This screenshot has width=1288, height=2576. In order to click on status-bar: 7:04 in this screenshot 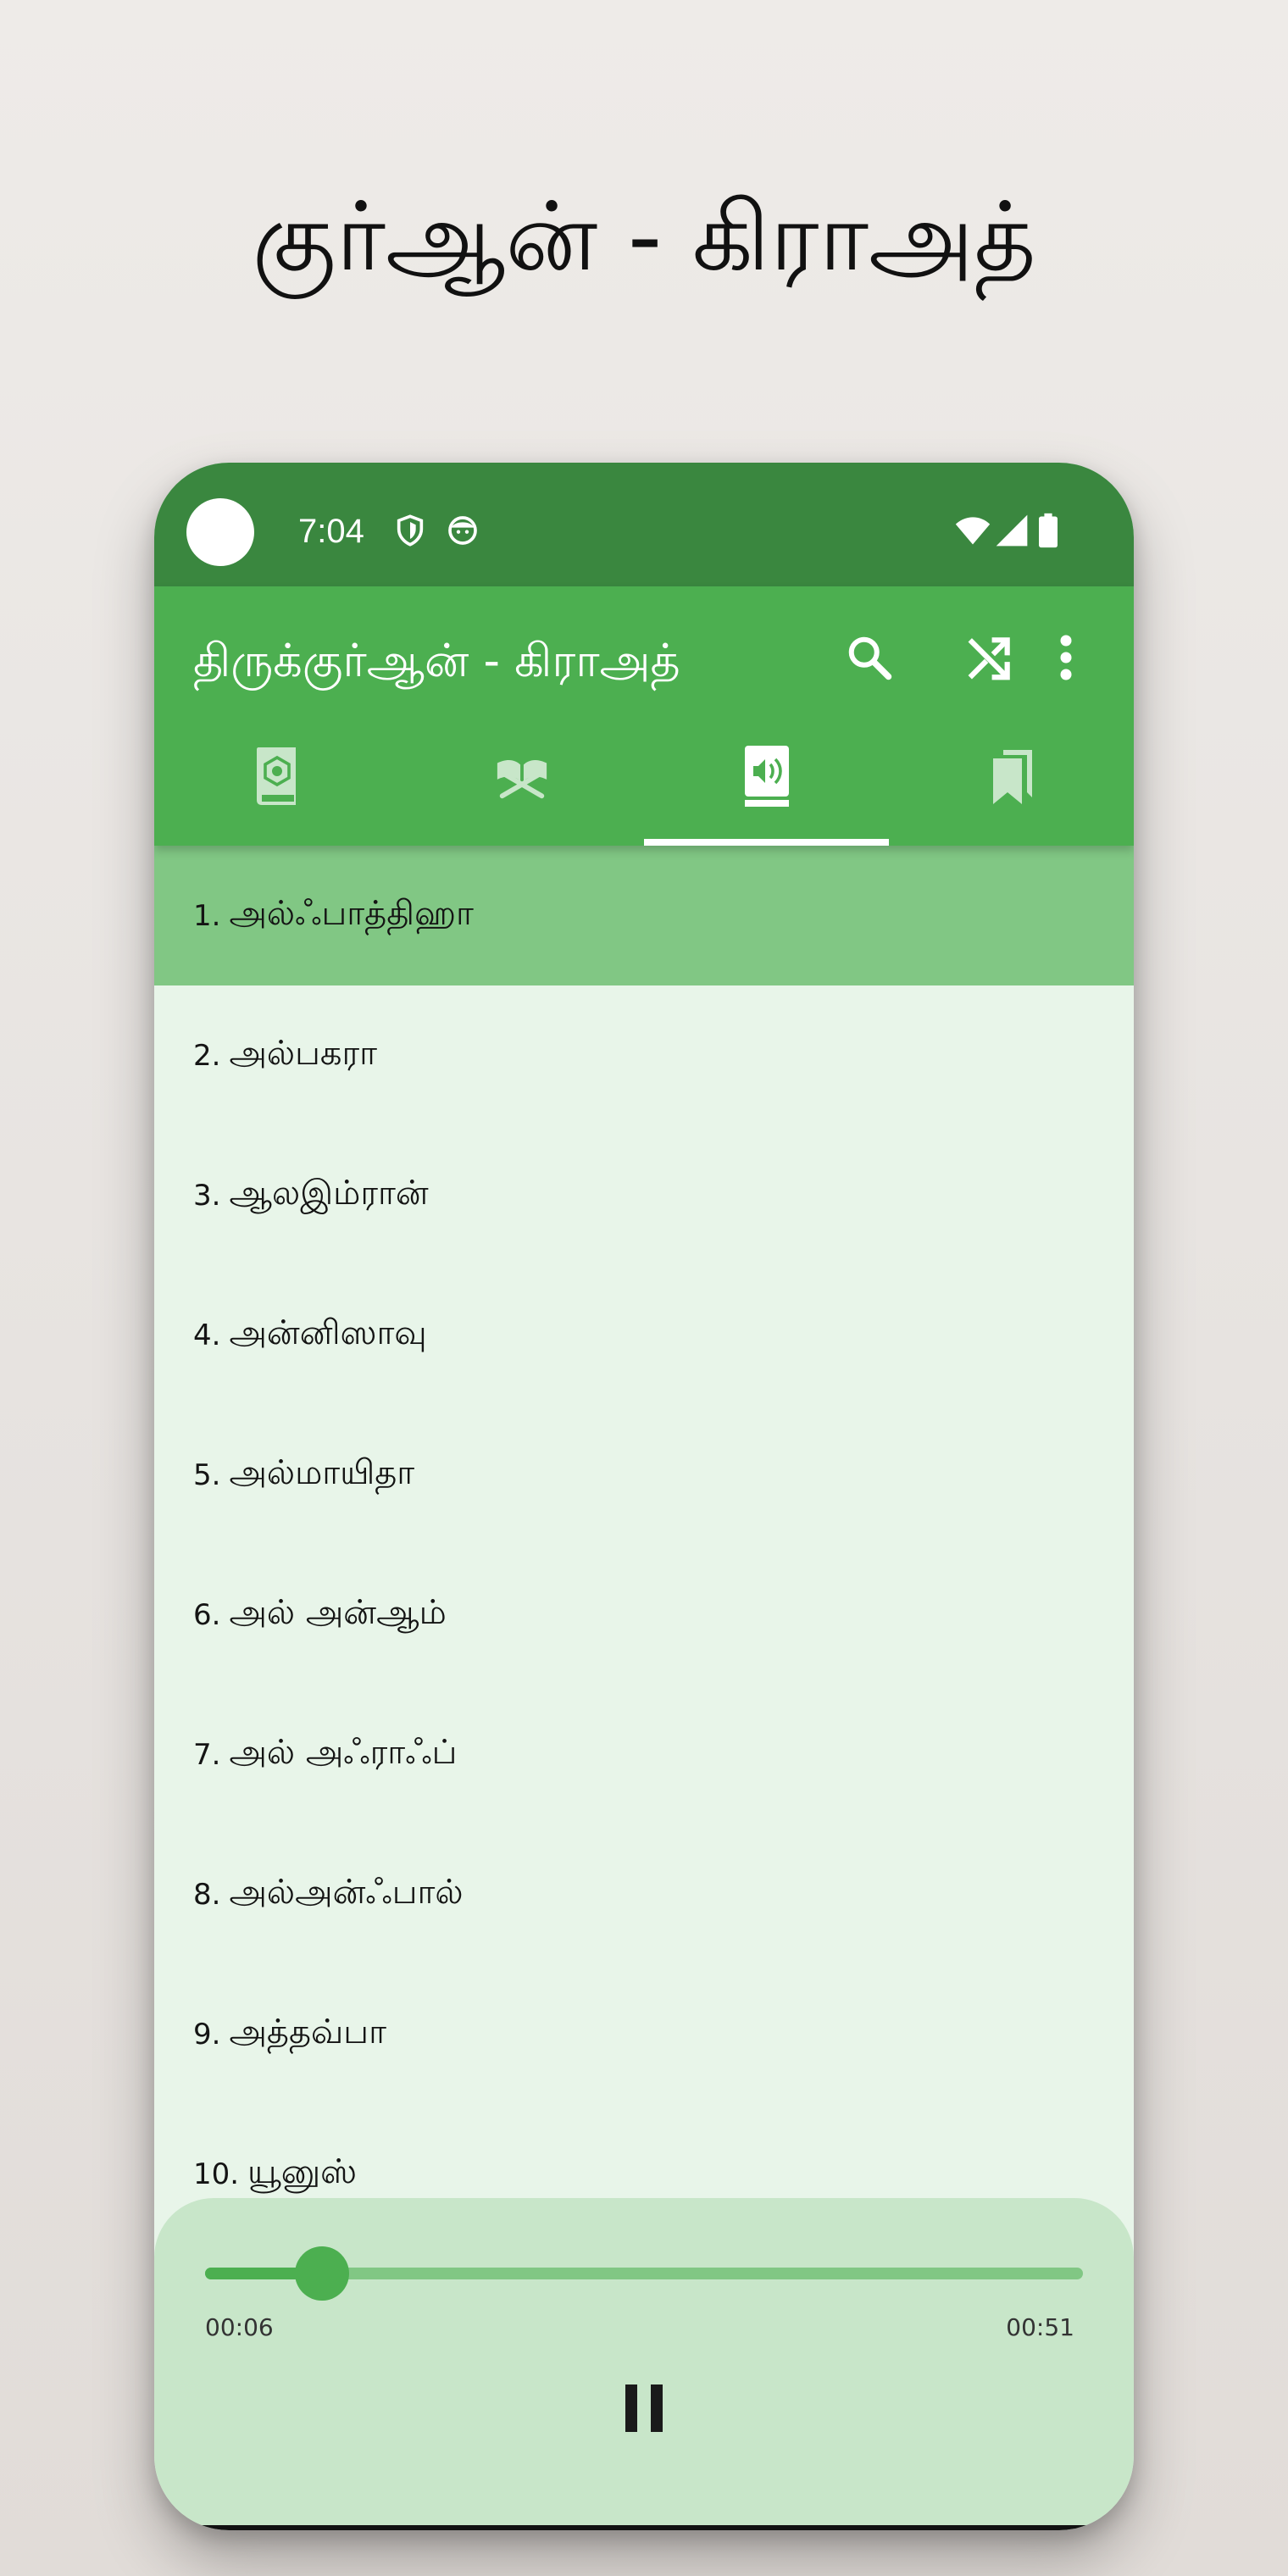, I will do `click(644, 524)`.